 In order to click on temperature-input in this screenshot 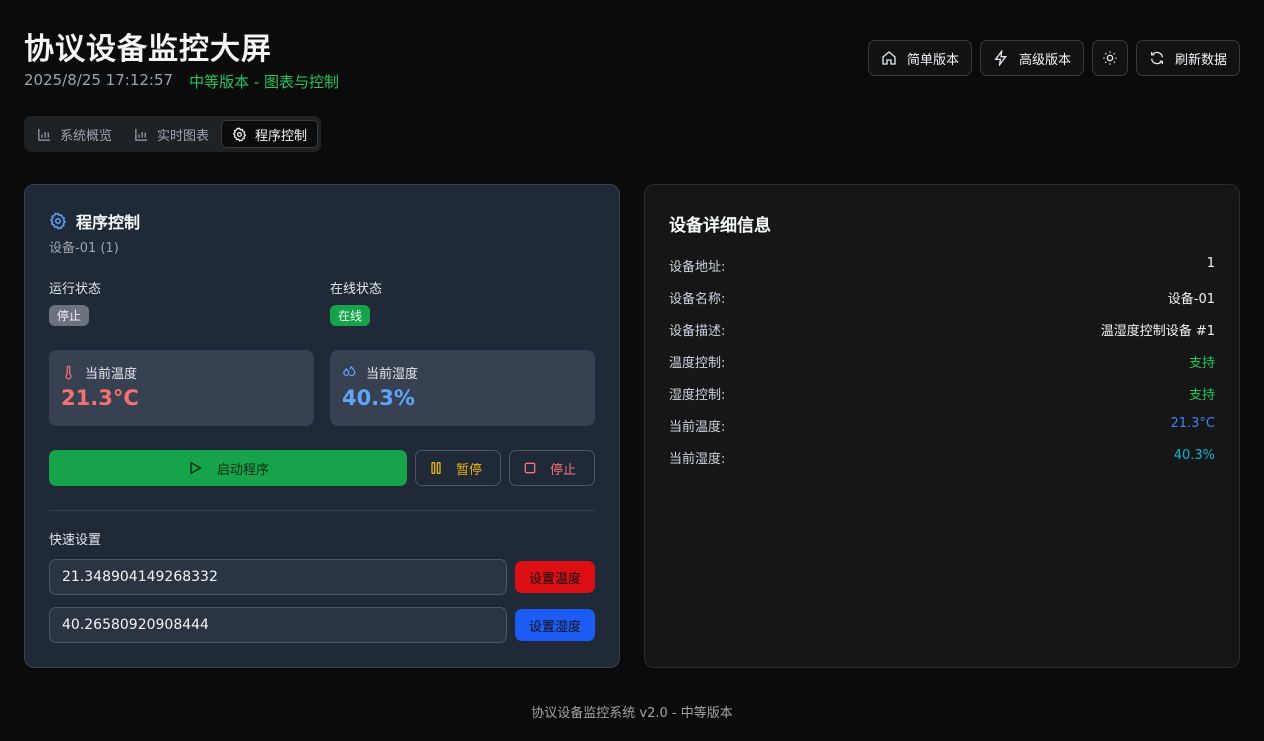, I will do `click(278, 577)`.